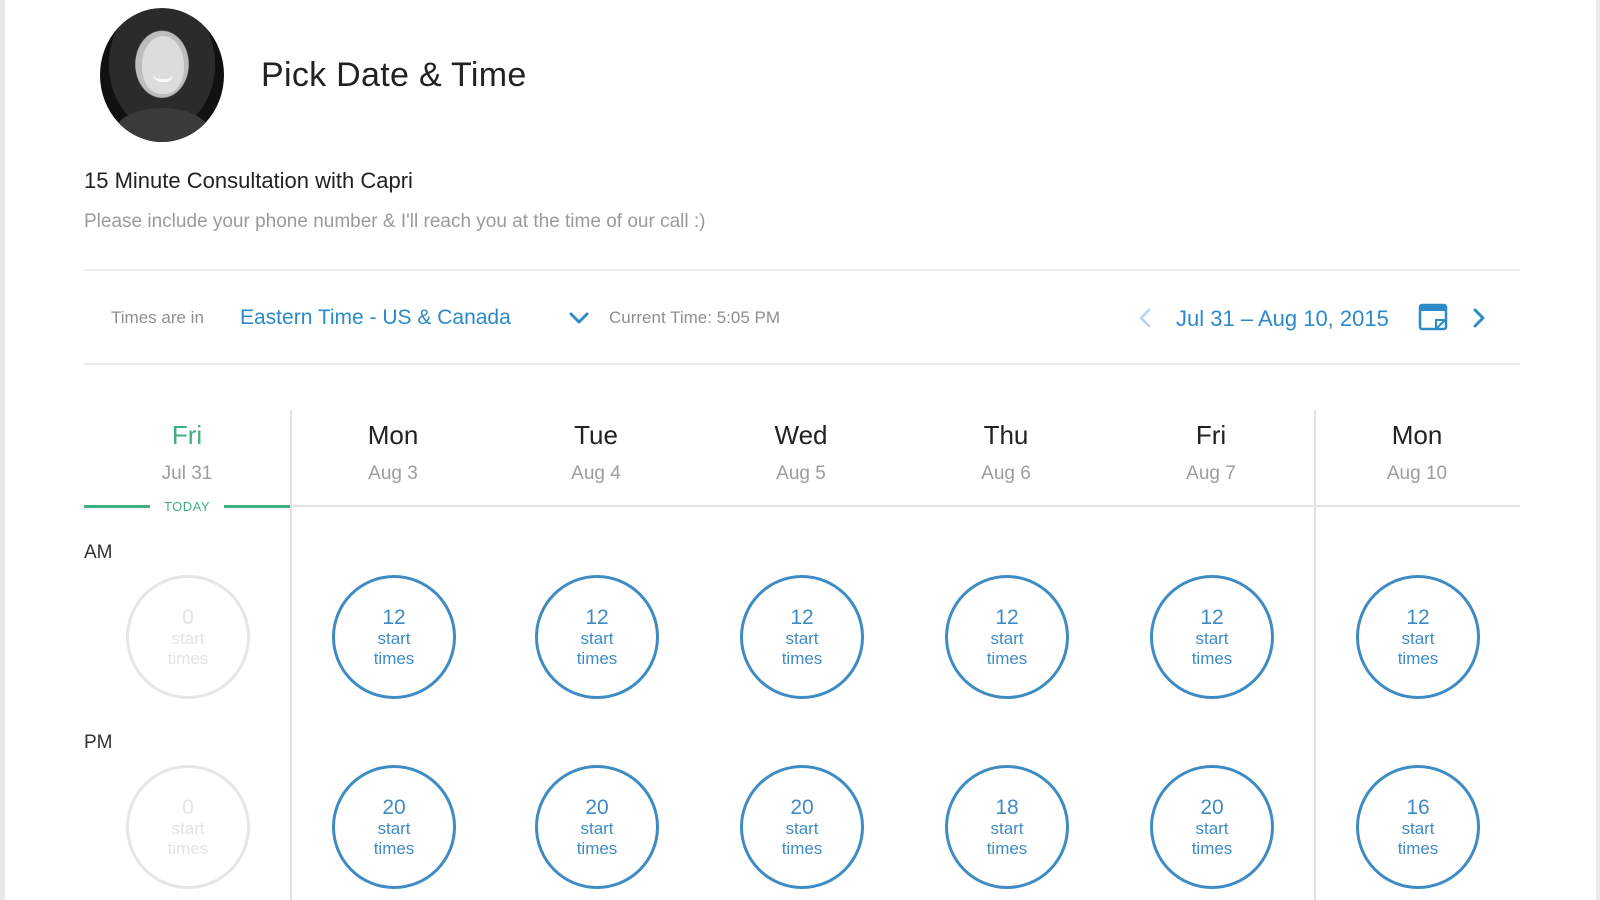  Describe the element at coordinates (801, 452) in the screenshot. I see `day-header-3: Wed Aug 5` at that location.